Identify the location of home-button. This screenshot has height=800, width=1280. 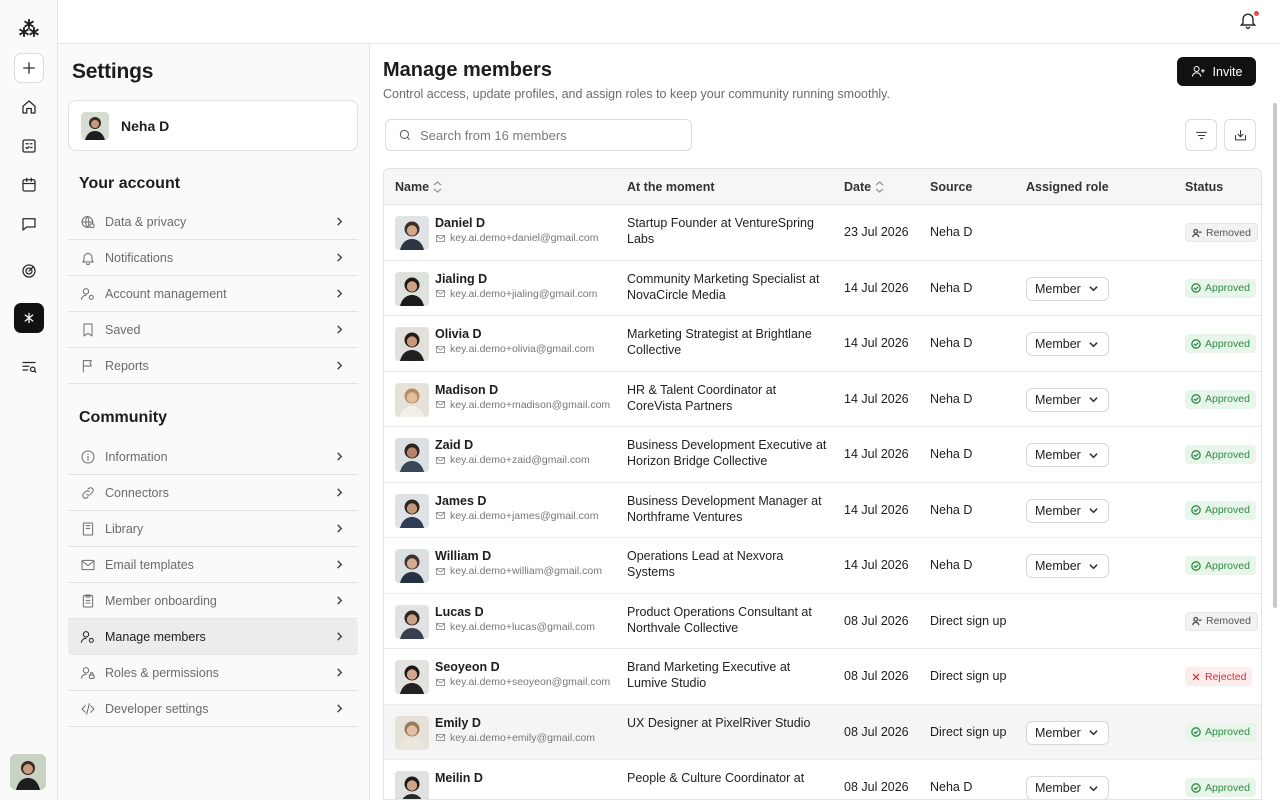
(29, 107).